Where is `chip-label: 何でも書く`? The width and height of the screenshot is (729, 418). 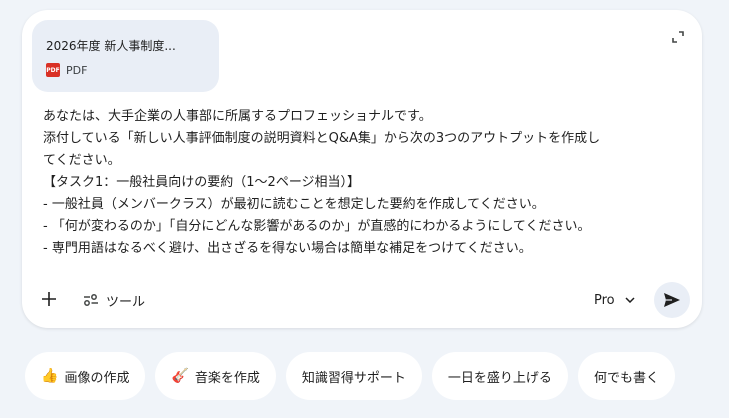
chip-label: 何でも書く is located at coordinates (626, 378).